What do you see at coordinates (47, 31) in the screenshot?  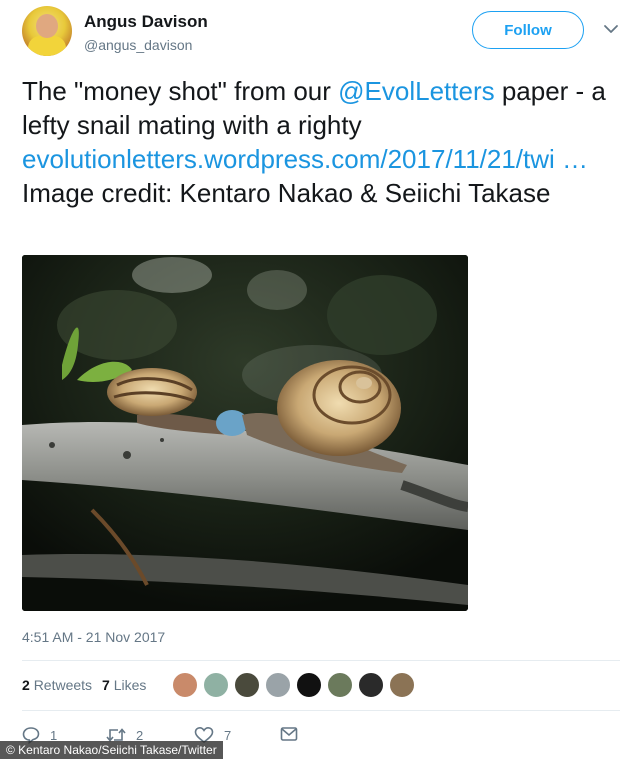 I see `author-avatar` at bounding box center [47, 31].